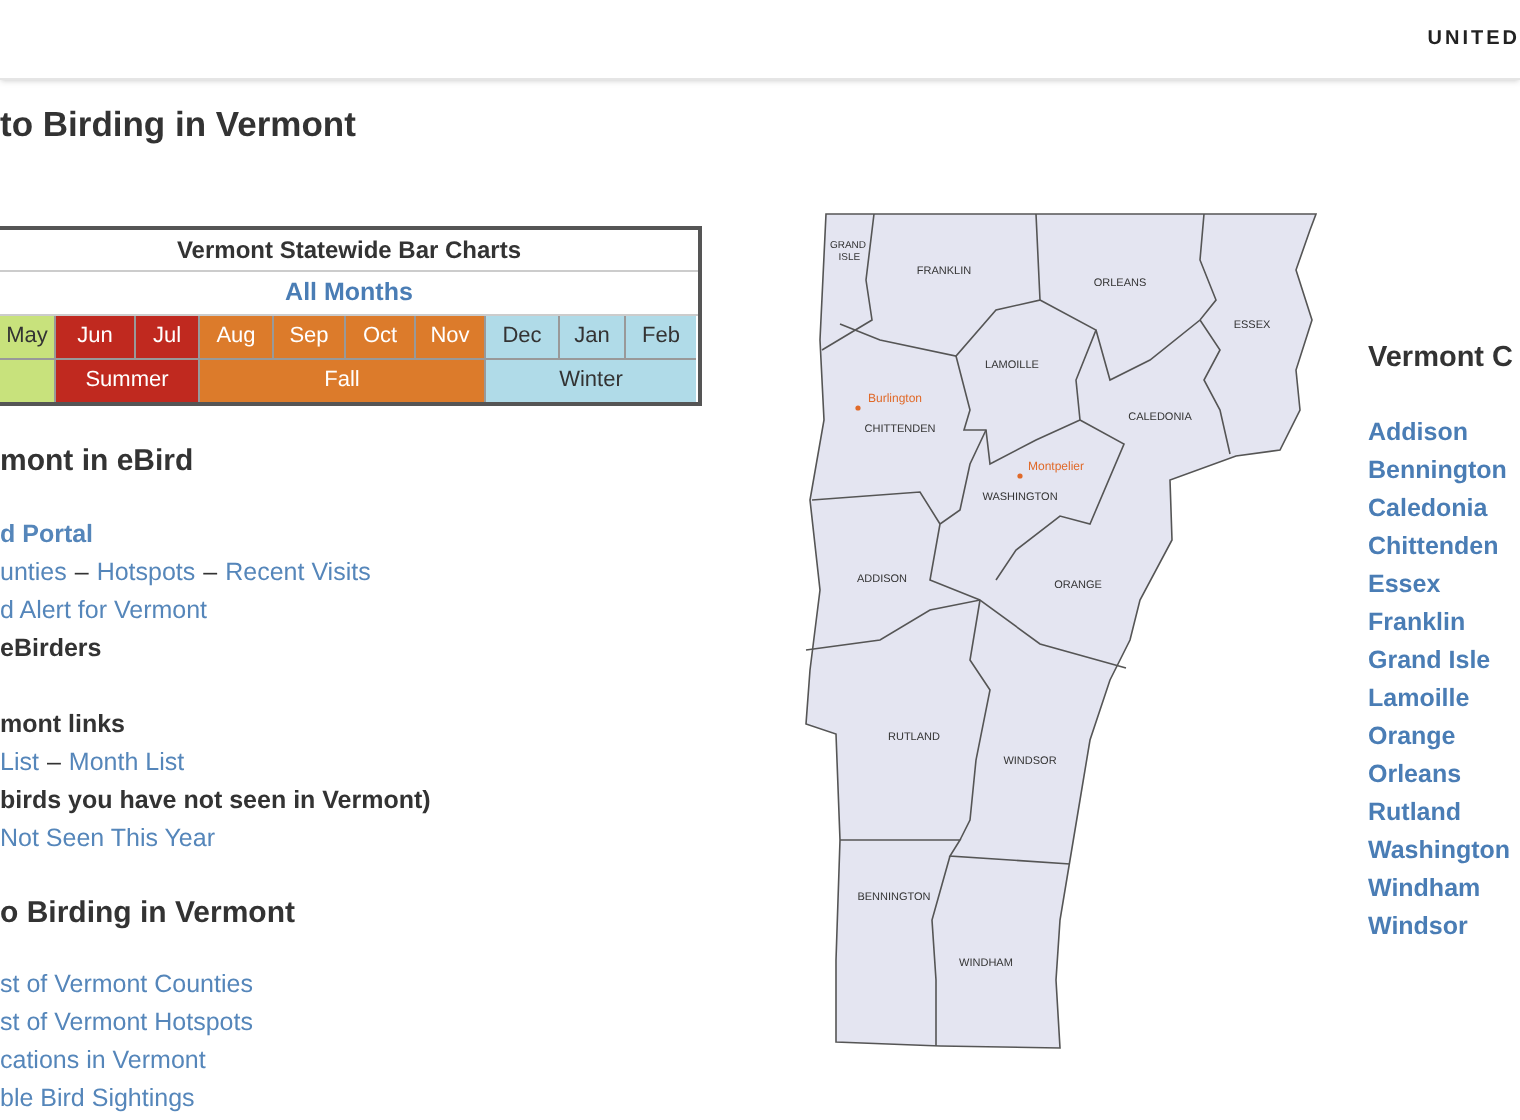 The width and height of the screenshot is (1520, 1120). What do you see at coordinates (168, 338) in the screenshot?
I see `month-link: Jul` at bounding box center [168, 338].